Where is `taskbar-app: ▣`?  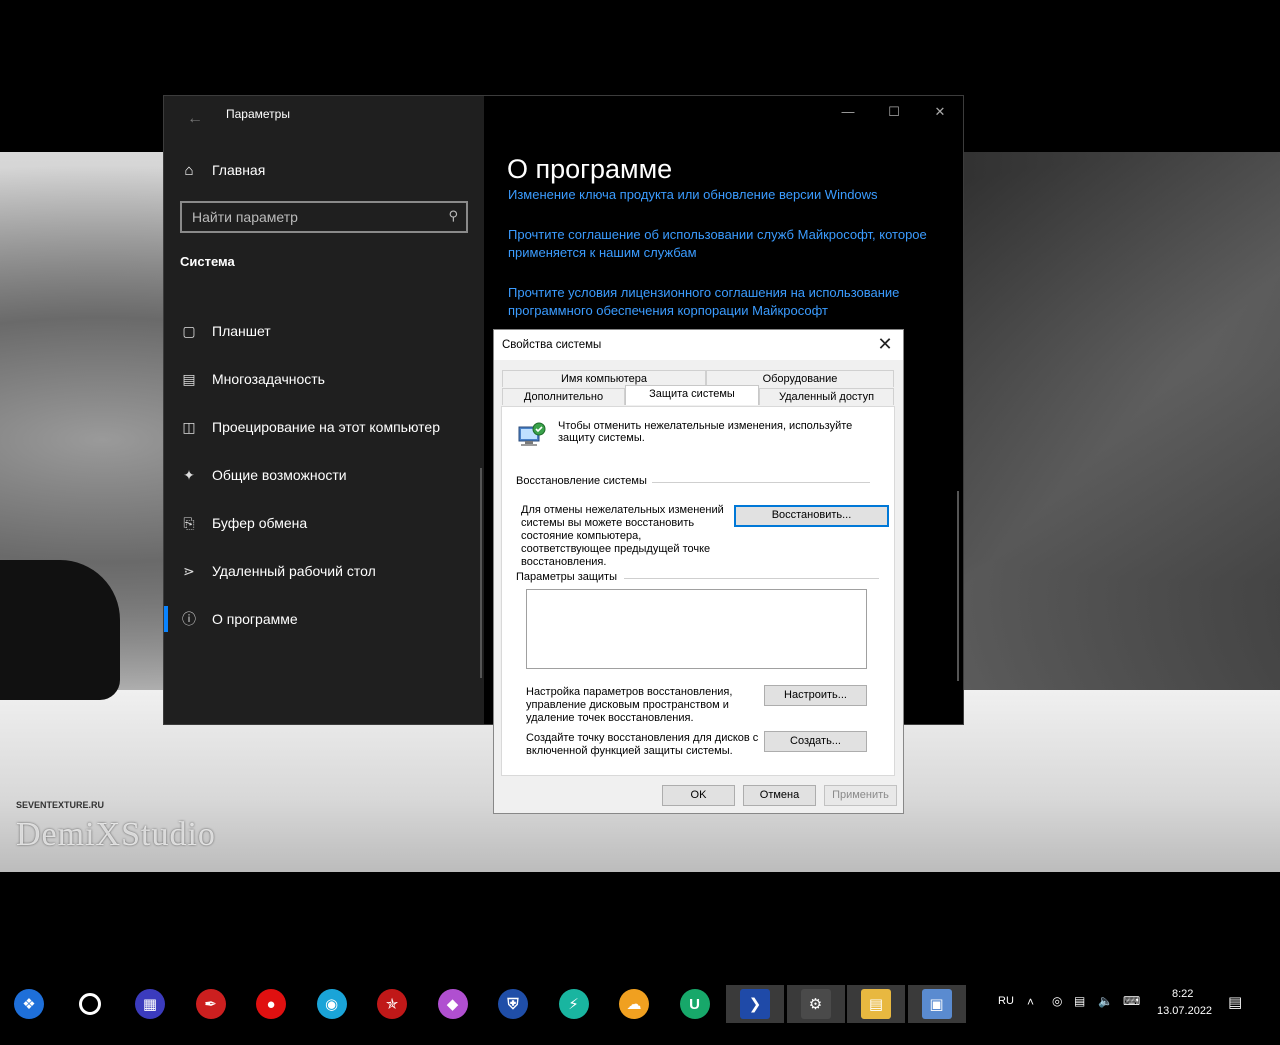
taskbar-app: ▣ is located at coordinates (936, 1004).